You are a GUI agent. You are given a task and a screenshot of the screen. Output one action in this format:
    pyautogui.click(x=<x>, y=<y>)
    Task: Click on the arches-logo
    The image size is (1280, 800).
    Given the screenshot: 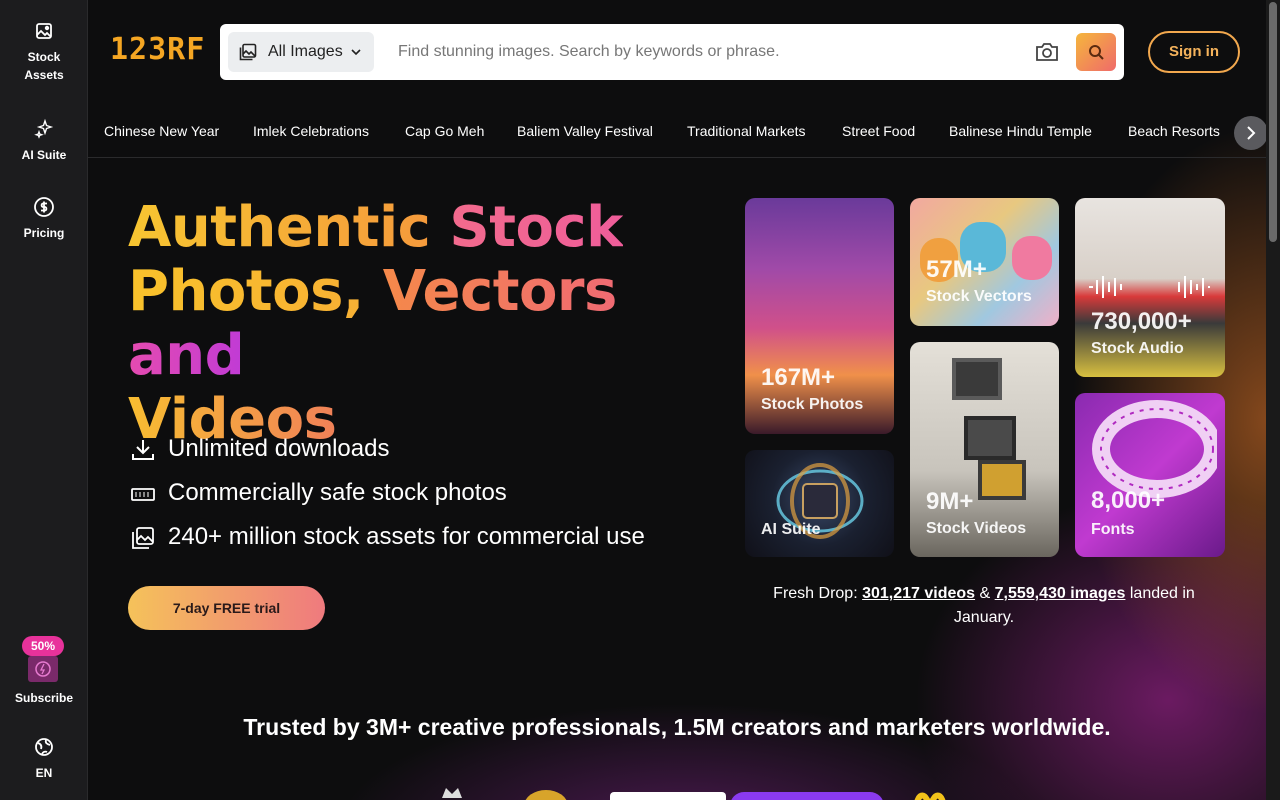 What is the action you would take?
    pyautogui.click(x=930, y=796)
    